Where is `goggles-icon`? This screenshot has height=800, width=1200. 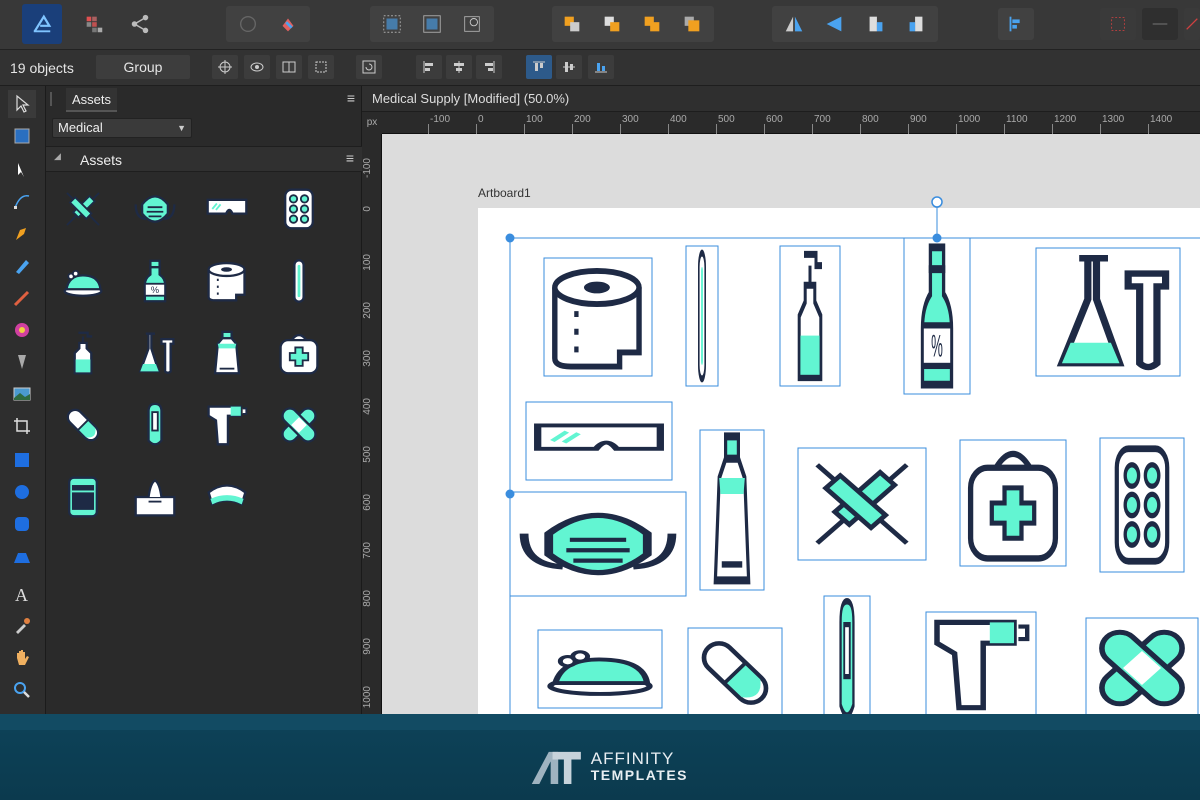 goggles-icon is located at coordinates (227, 209).